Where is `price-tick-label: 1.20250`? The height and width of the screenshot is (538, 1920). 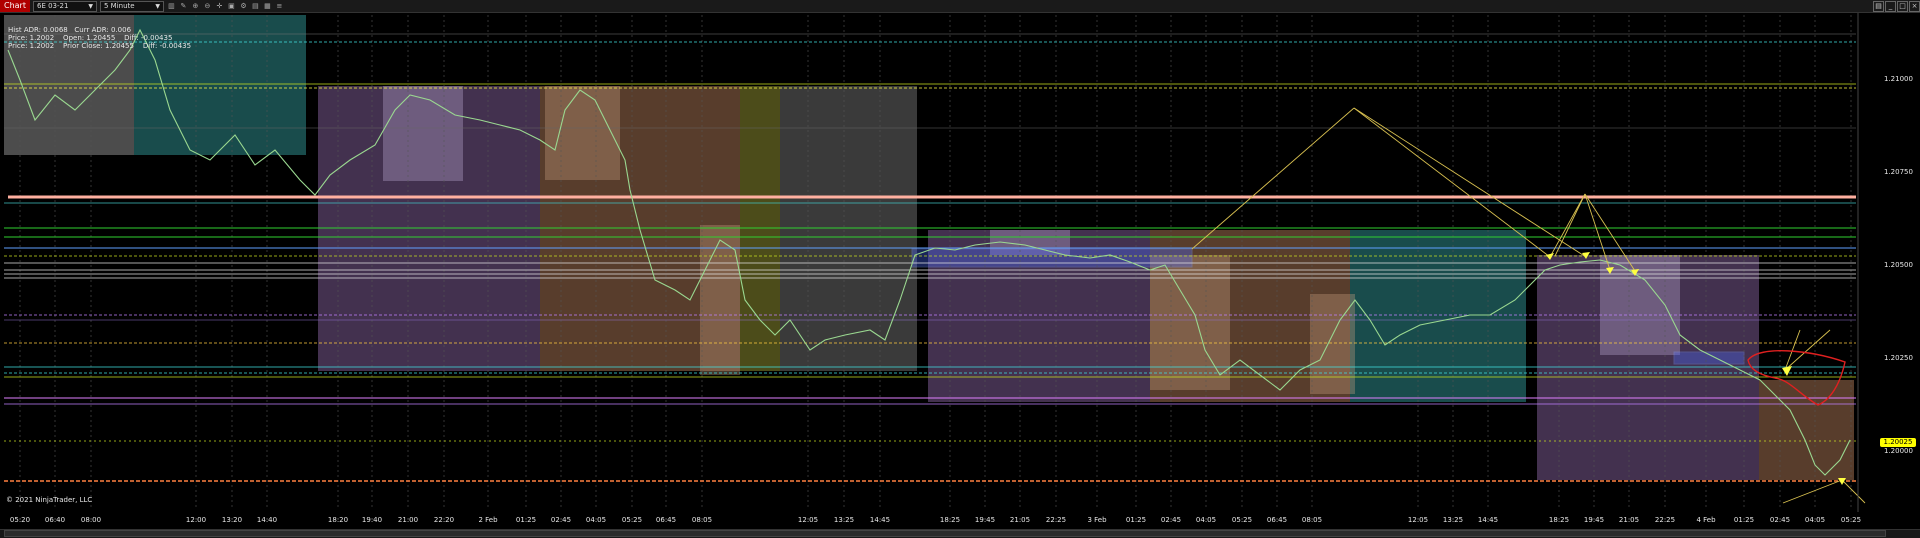 price-tick-label: 1.20250 is located at coordinates (1898, 358).